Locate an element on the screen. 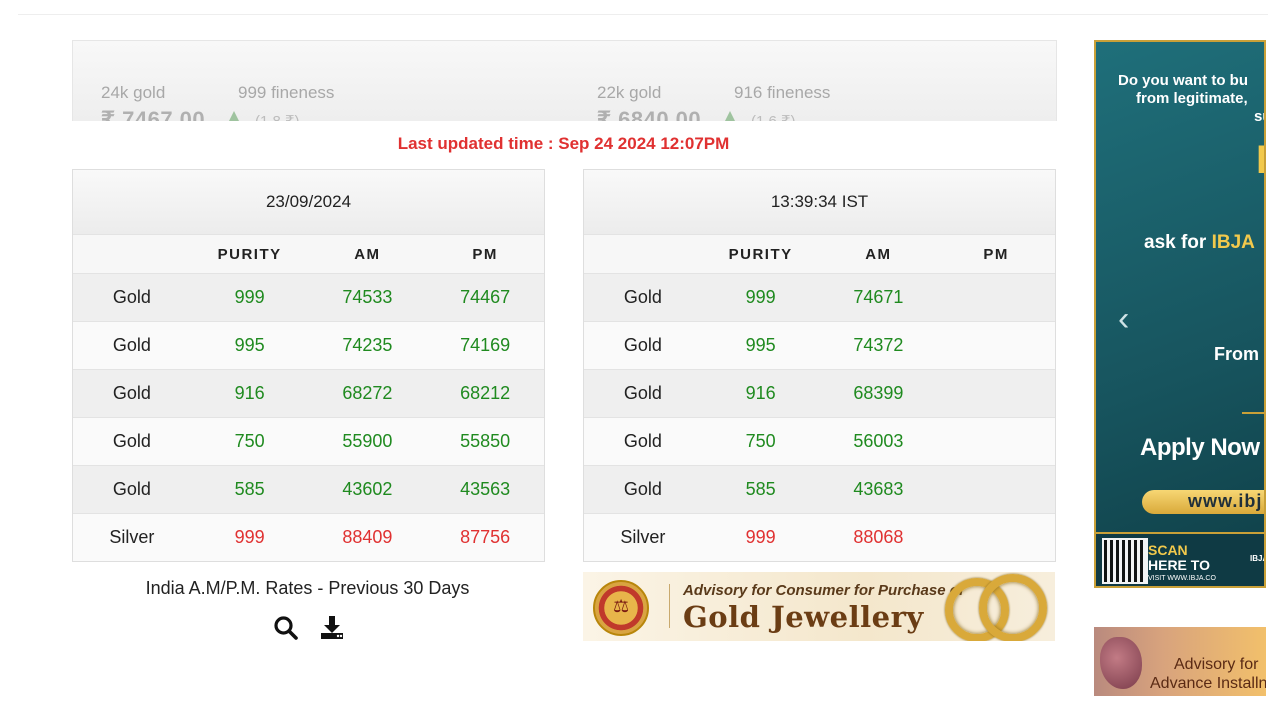 Image resolution: width=1280 pixels, height=720 pixels. pm-cell: 74169 is located at coordinates (485, 345).